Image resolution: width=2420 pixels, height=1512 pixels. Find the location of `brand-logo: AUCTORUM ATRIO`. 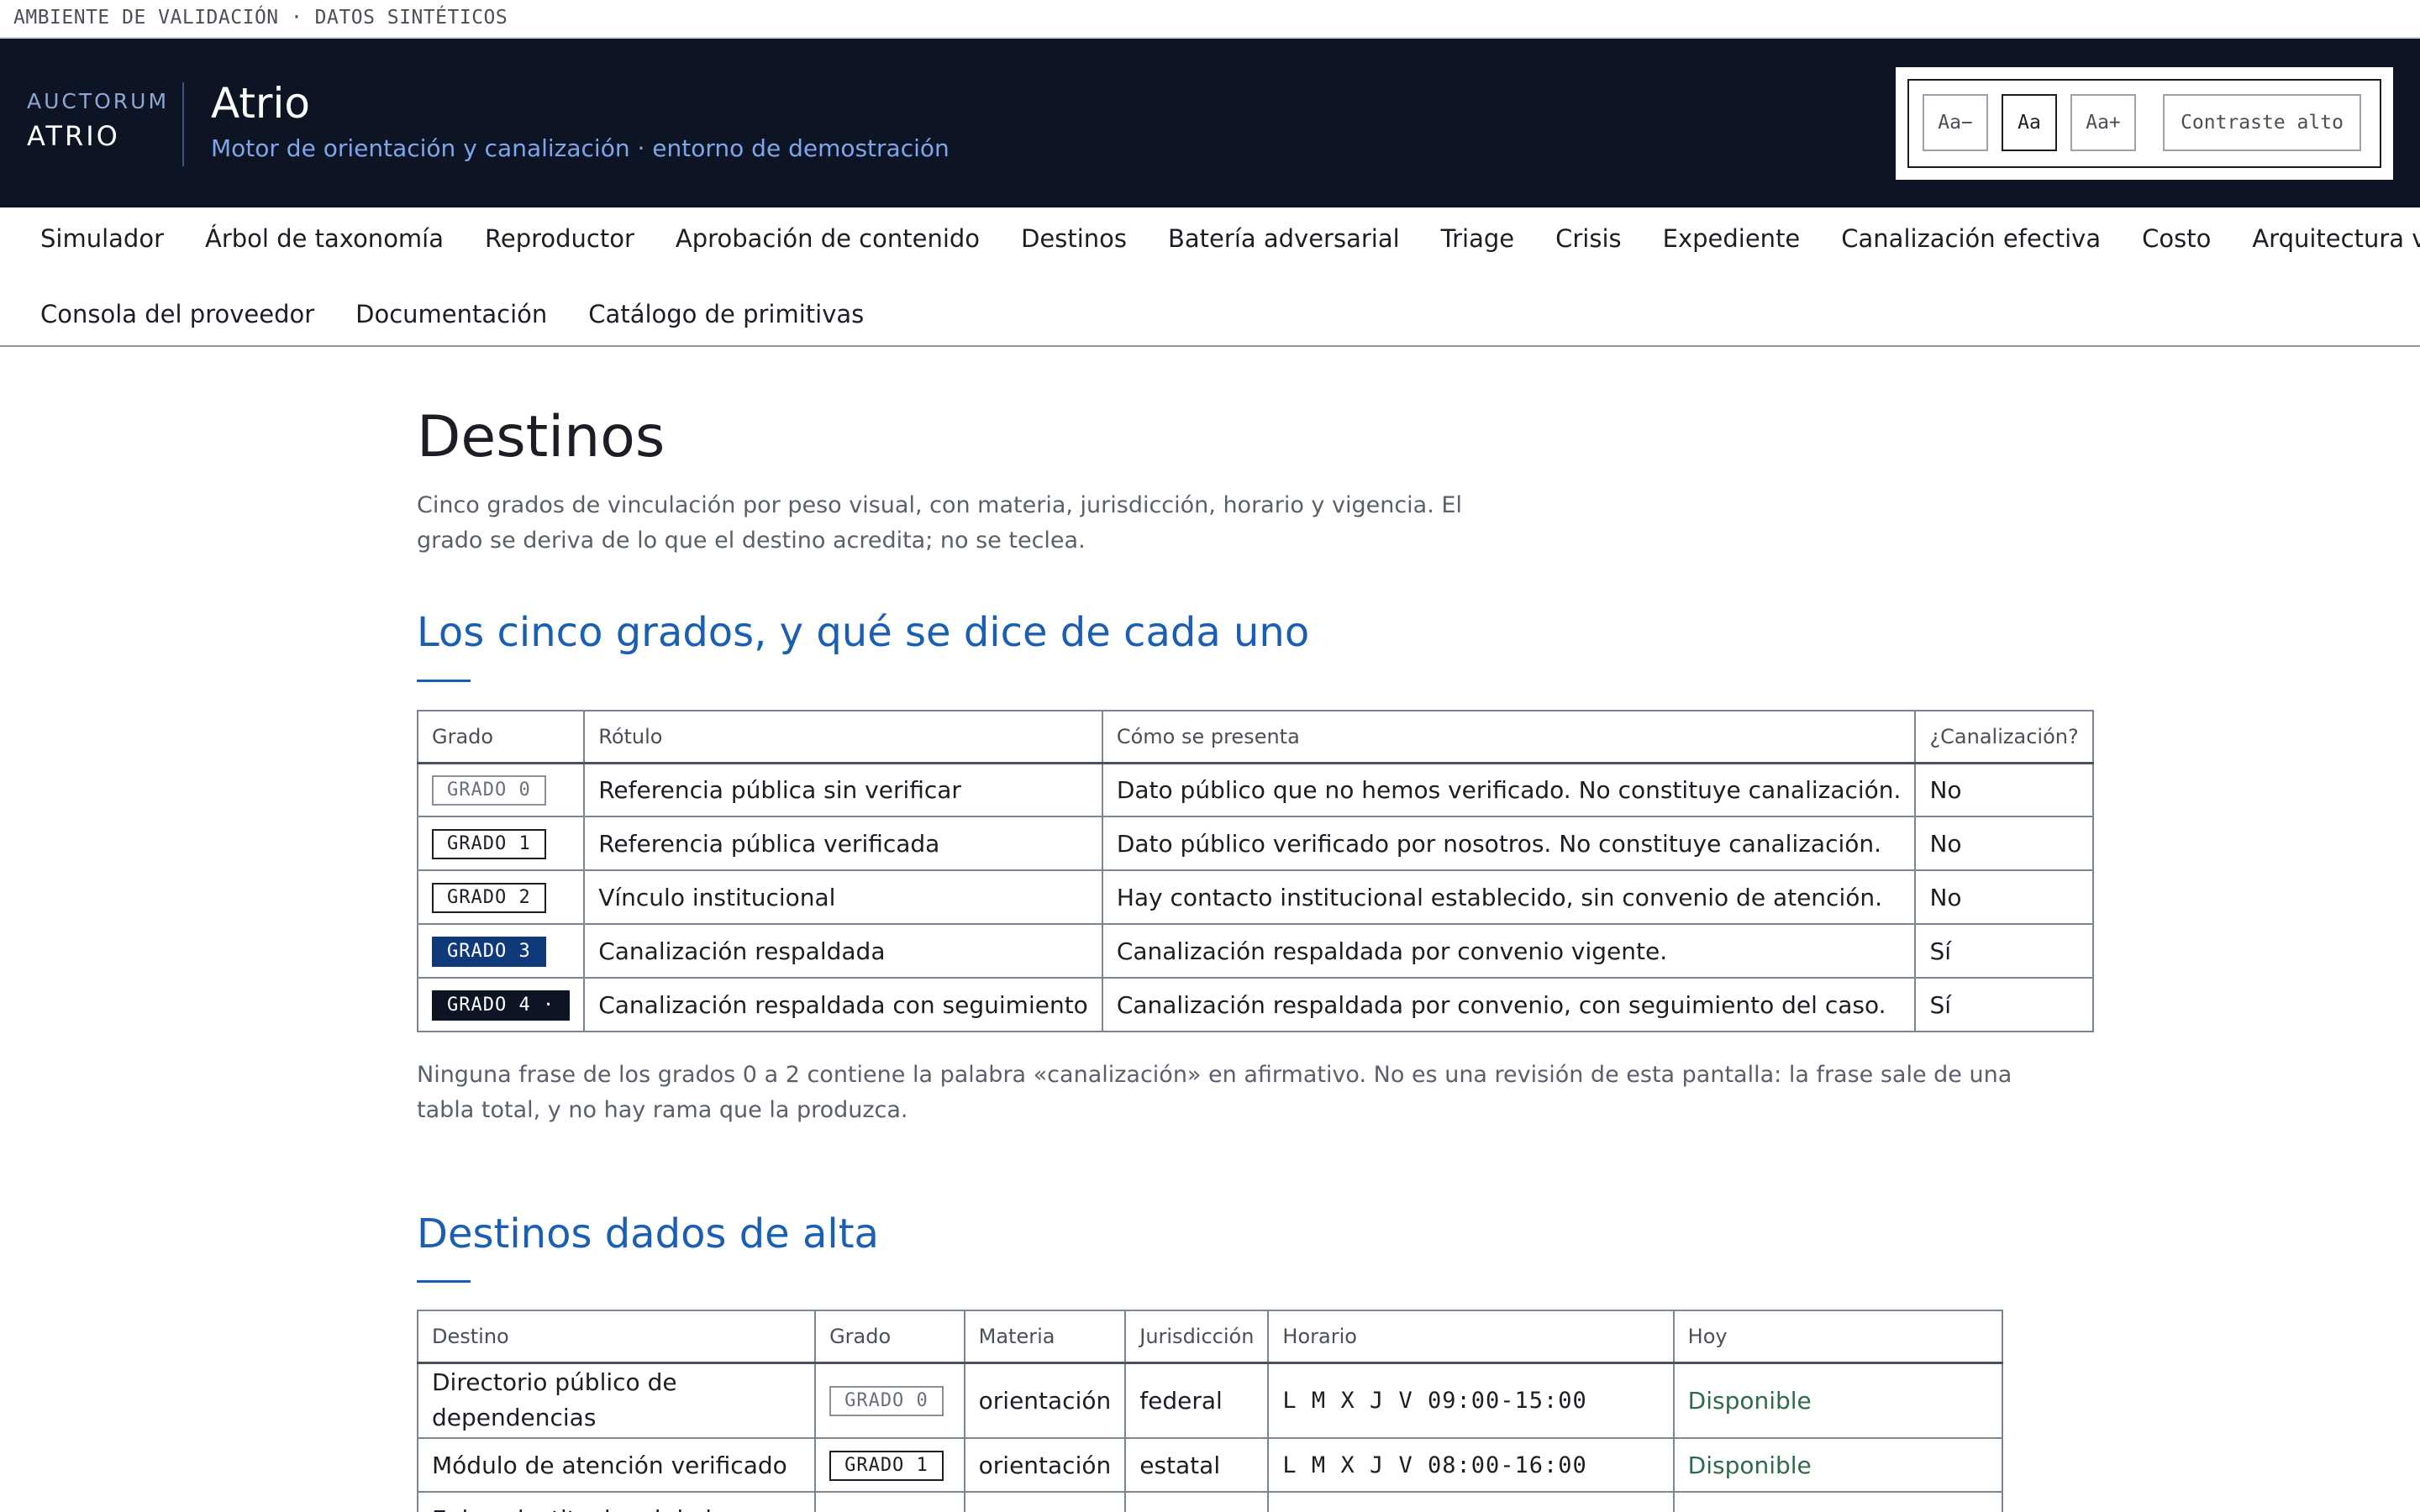

brand-logo: AUCTORUM ATRIO is located at coordinates (98, 120).